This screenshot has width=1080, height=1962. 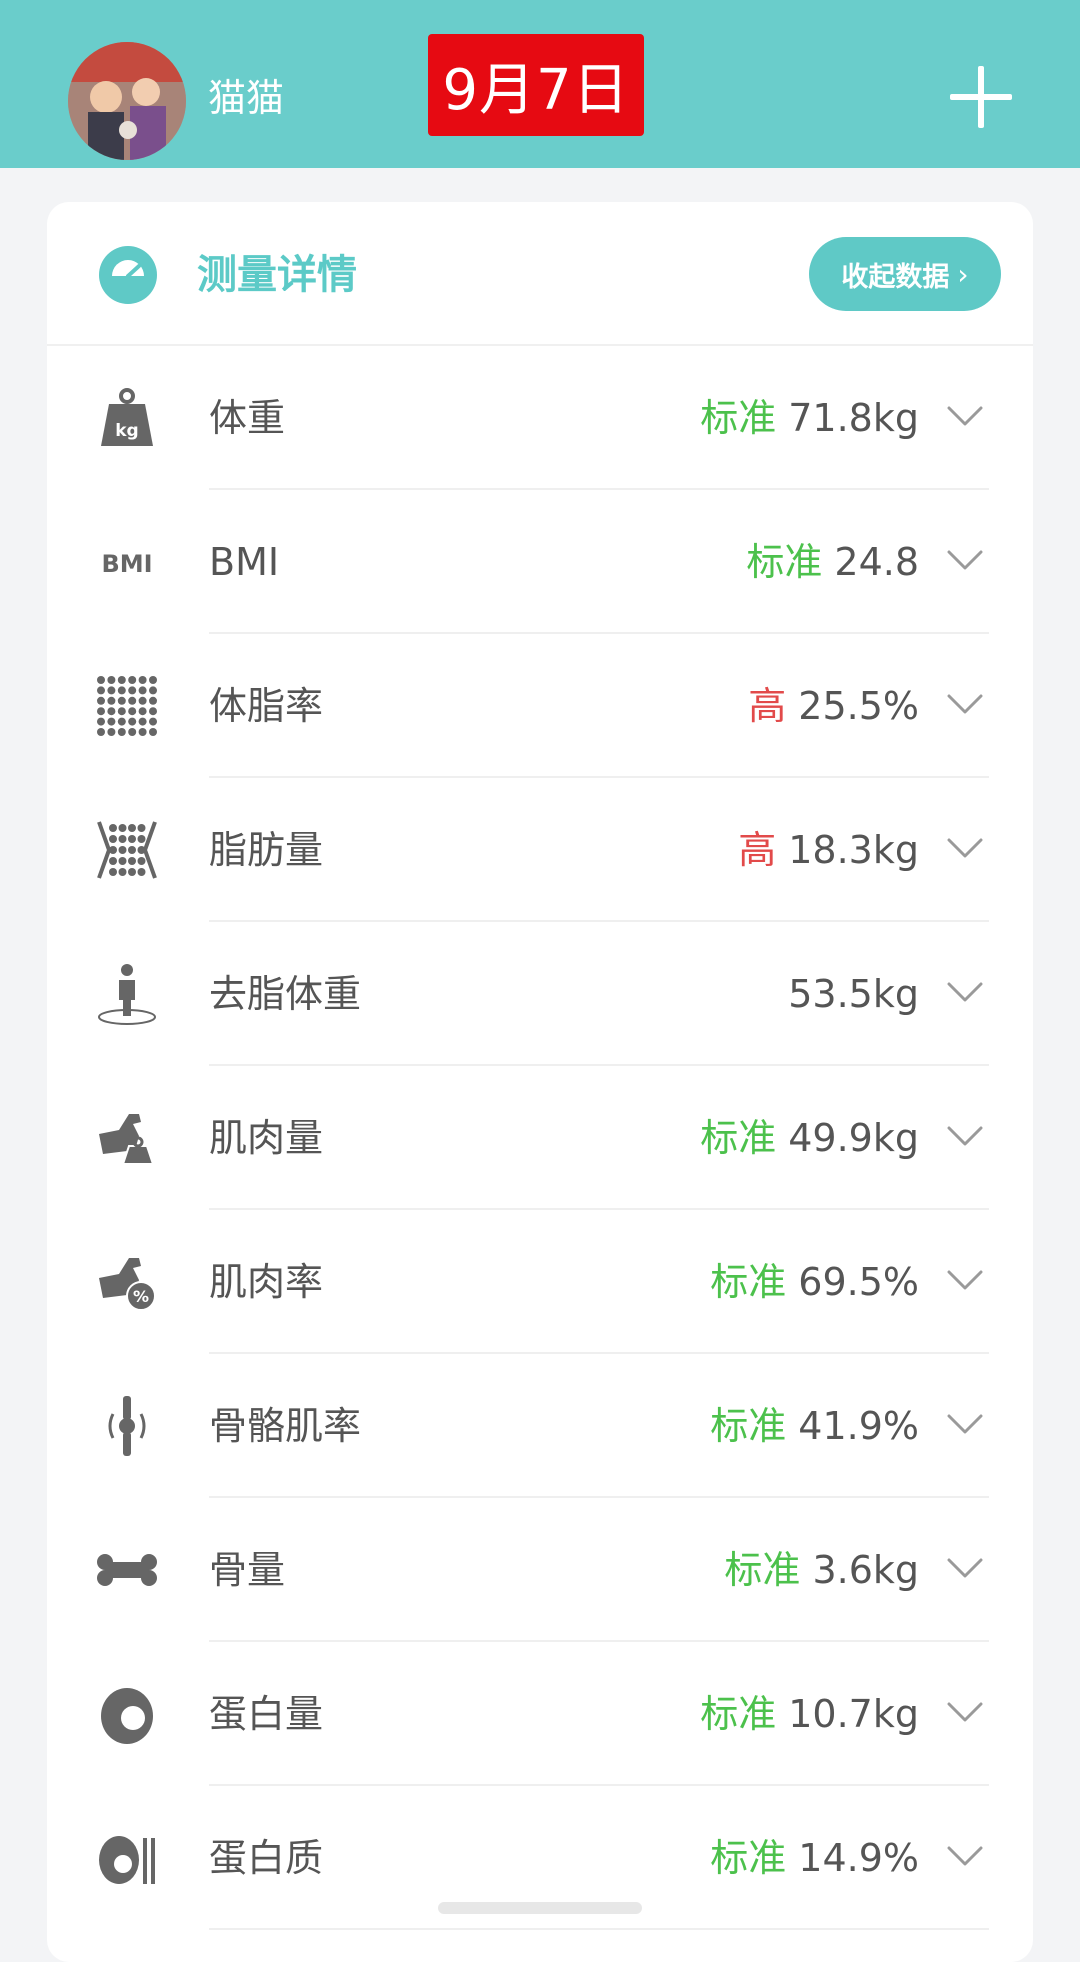 What do you see at coordinates (540, 1570) in the screenshot?
I see `metric-row: 骨量 标准 3.6kg` at bounding box center [540, 1570].